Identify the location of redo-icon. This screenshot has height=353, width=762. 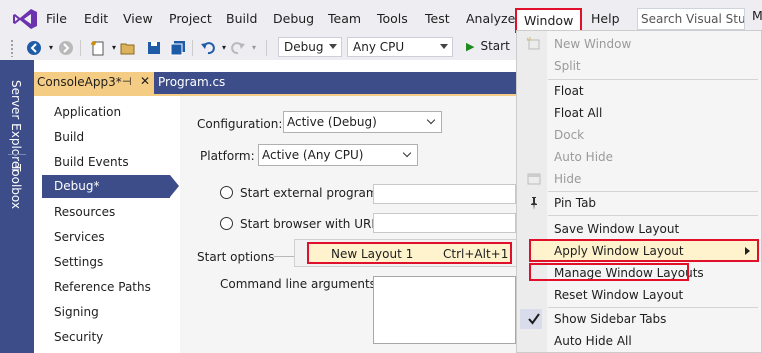
(238, 48).